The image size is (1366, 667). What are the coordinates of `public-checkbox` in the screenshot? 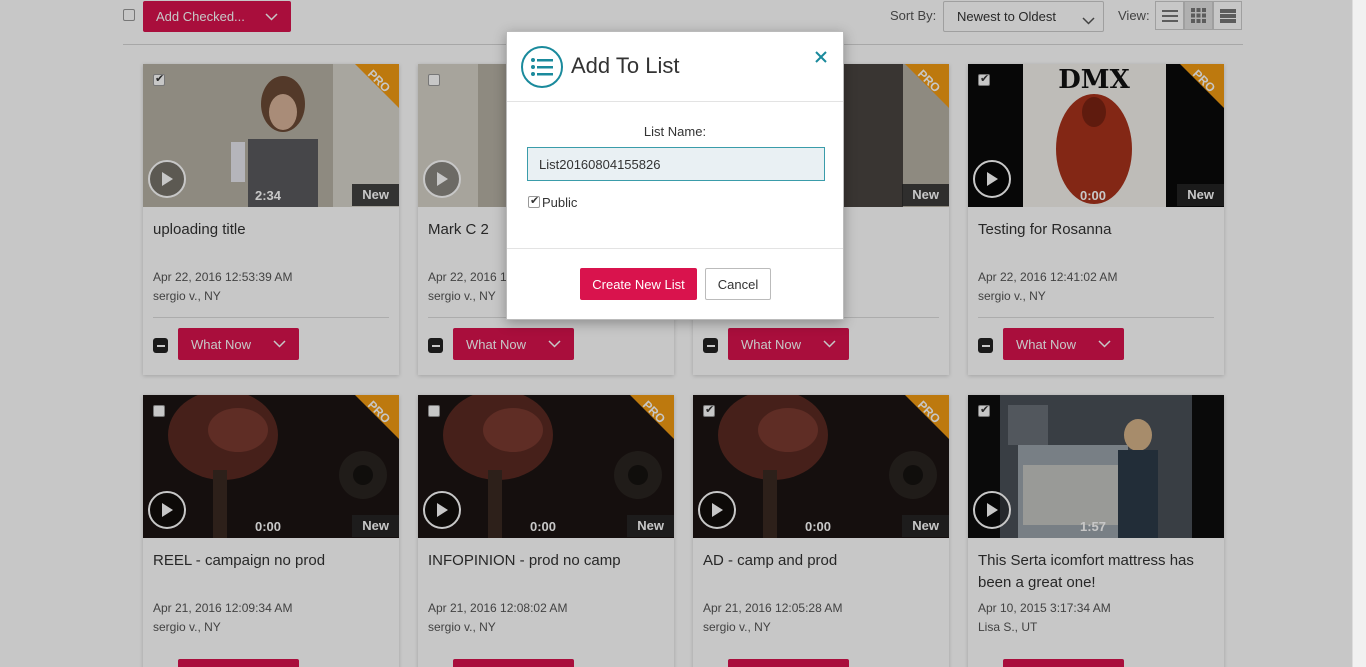 It's located at (534, 201).